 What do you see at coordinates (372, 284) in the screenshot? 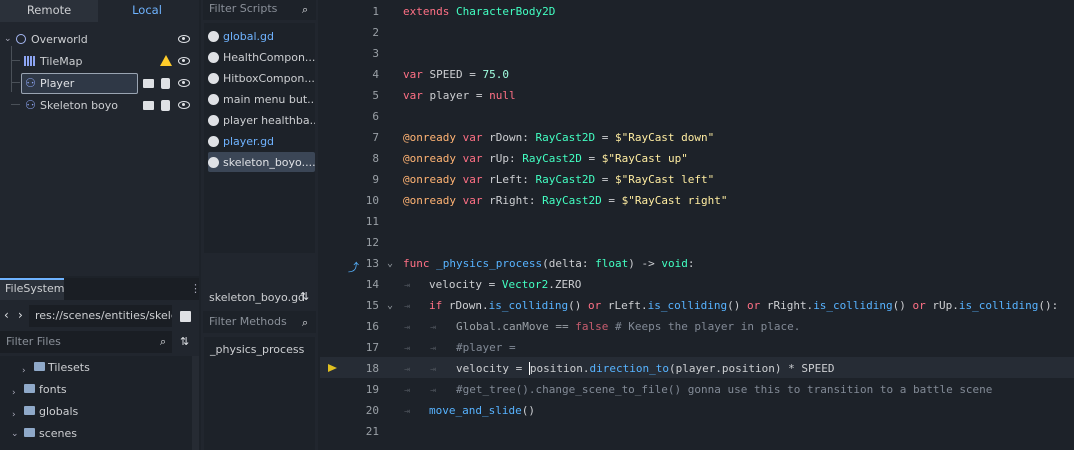
I see `line-number: 14` at bounding box center [372, 284].